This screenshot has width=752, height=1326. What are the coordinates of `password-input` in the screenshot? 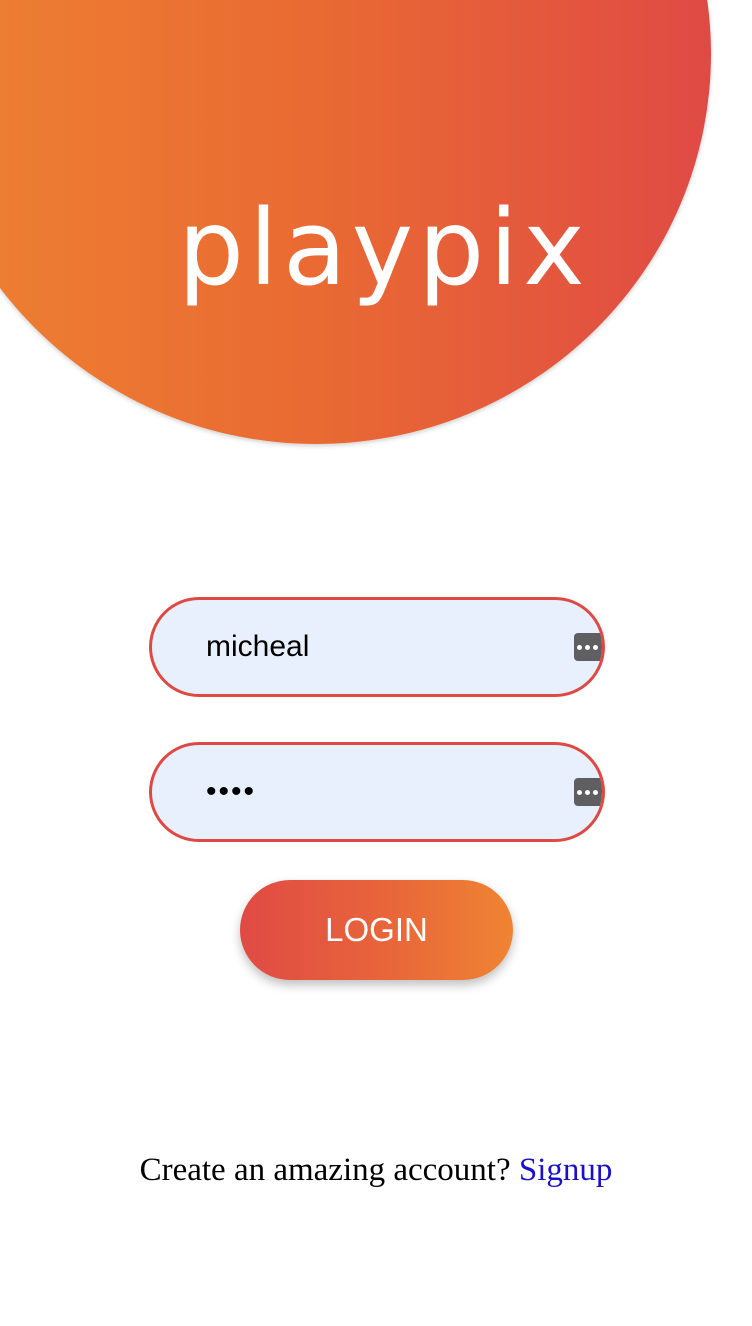 It's located at (381, 792).